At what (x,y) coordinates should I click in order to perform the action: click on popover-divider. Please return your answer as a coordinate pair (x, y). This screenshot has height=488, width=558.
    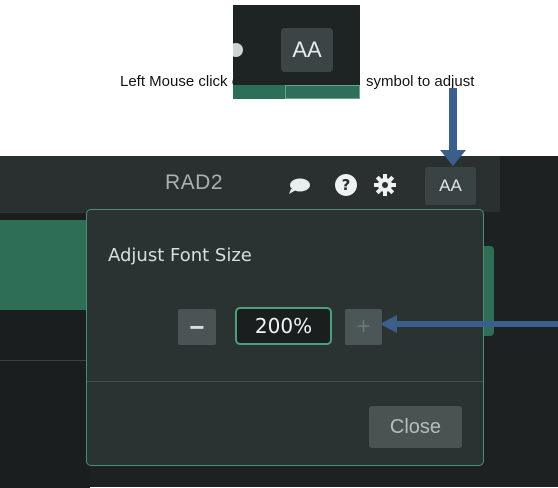
    Looking at the image, I should click on (285, 381).